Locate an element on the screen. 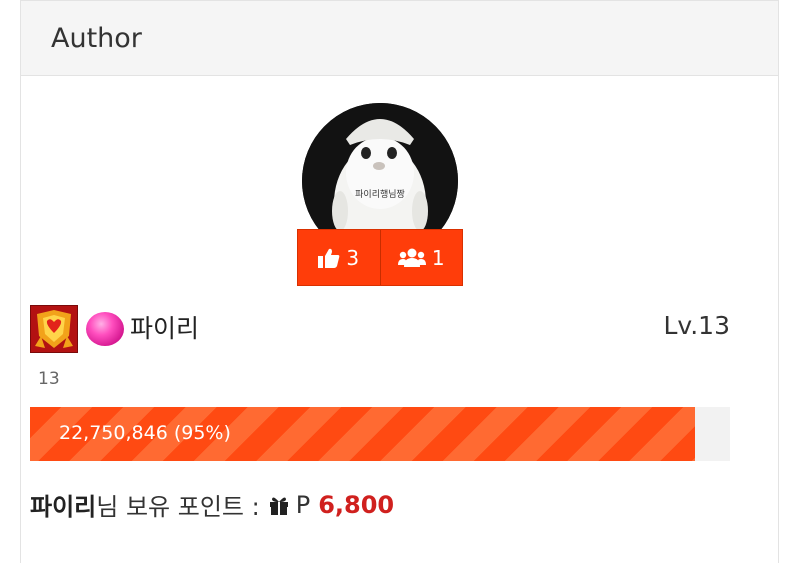 Image resolution: width=800 pixels, height=563 pixels. username: 파이리 is located at coordinates (164, 327).